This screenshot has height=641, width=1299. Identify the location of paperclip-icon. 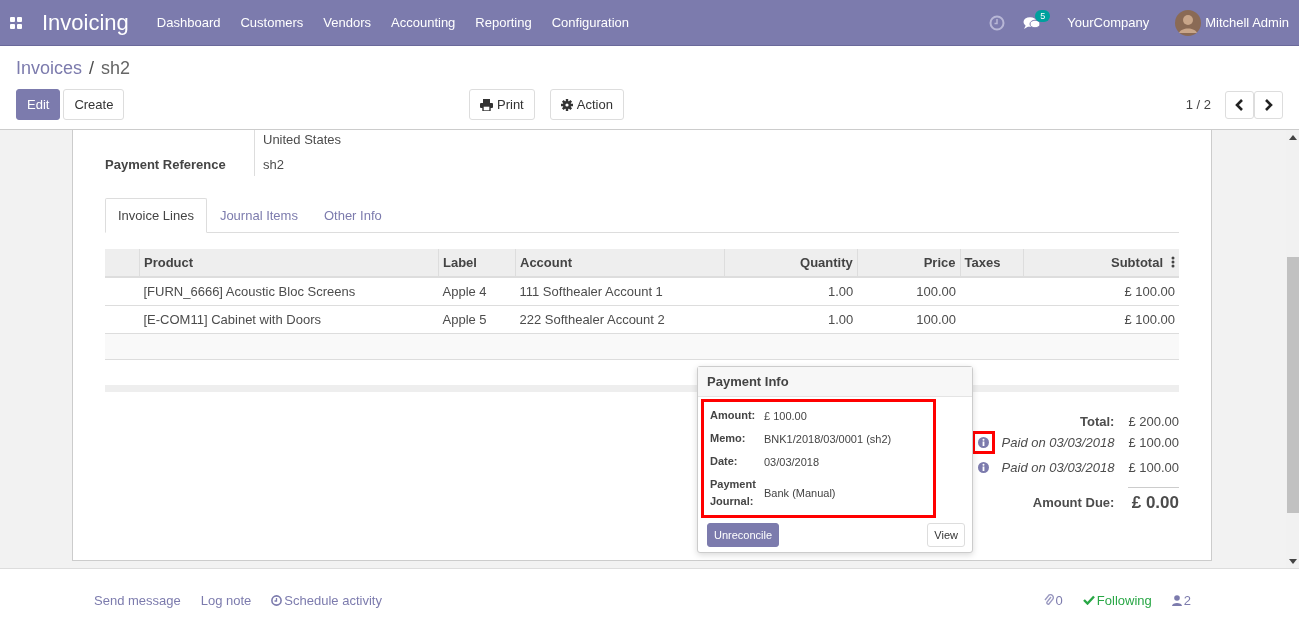
(1048, 600).